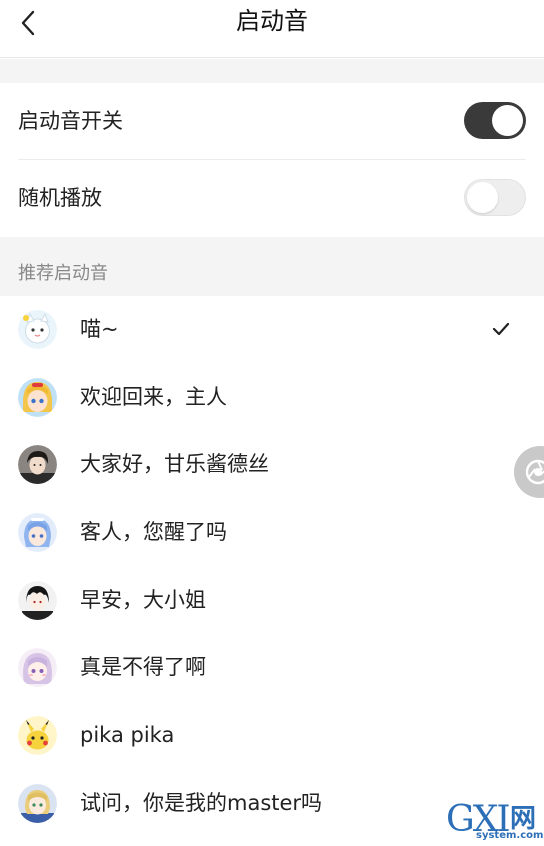 The width and height of the screenshot is (544, 846). What do you see at coordinates (272, 533) in the screenshot?
I see `list-item: 客人，您醒了吗` at bounding box center [272, 533].